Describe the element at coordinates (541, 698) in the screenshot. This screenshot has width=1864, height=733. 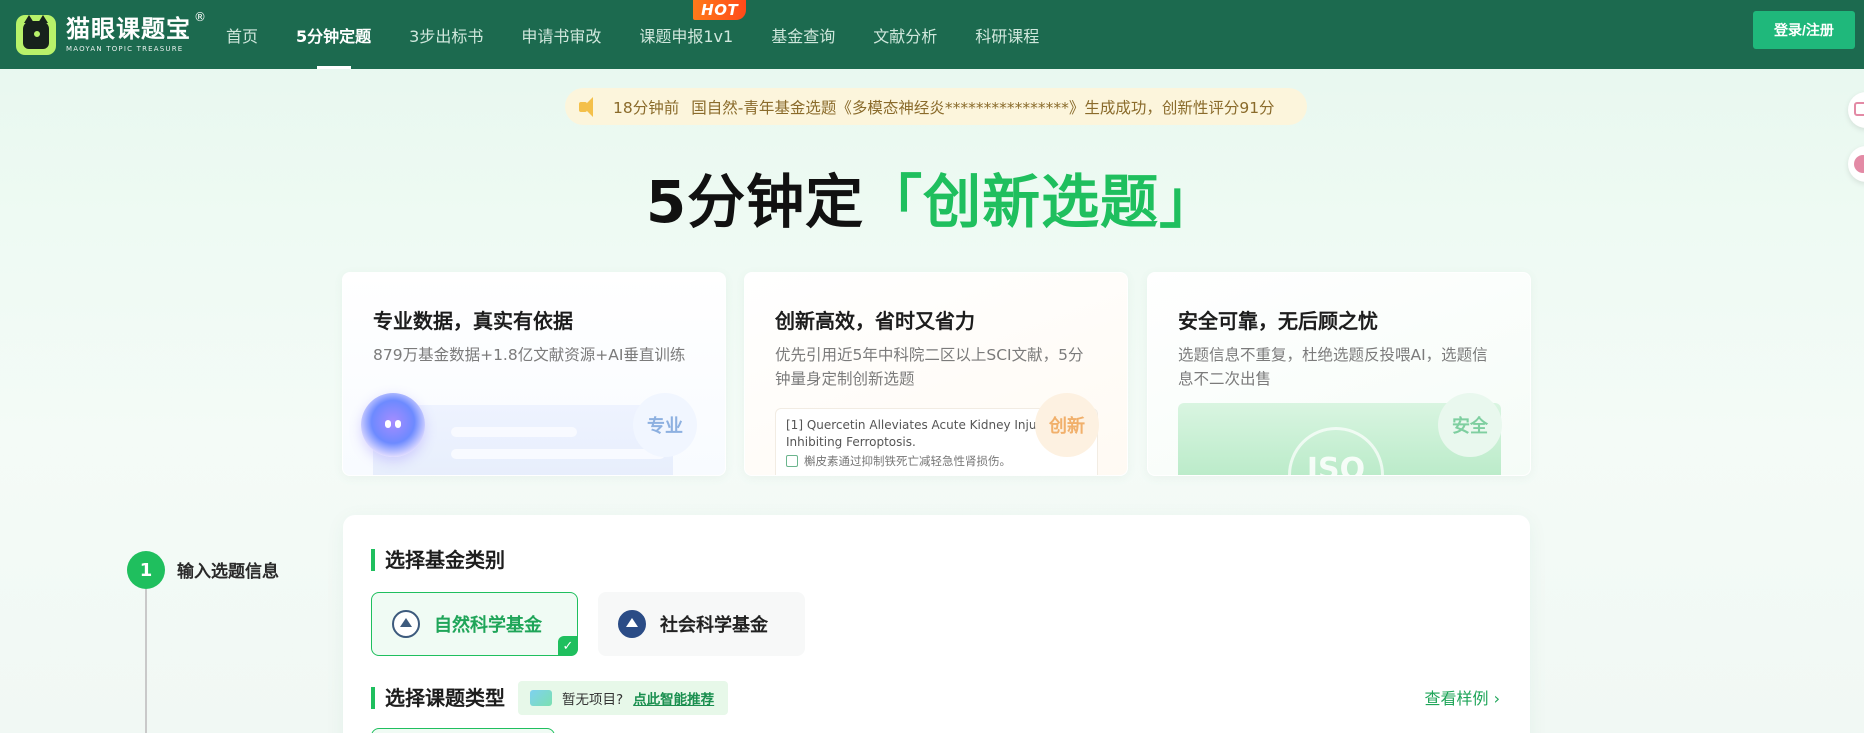
I see `folder-icon` at that location.